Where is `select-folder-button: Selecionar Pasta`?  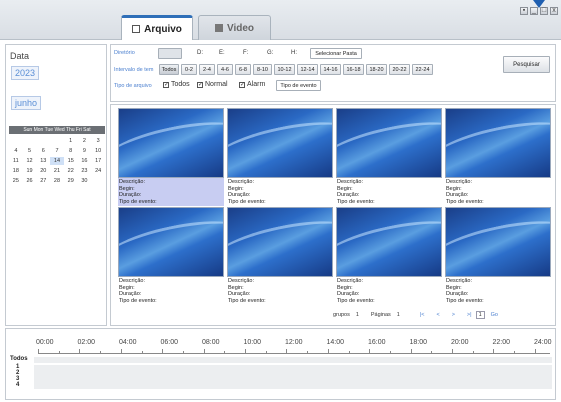
select-folder-button: Selecionar Pasta is located at coordinates (336, 53).